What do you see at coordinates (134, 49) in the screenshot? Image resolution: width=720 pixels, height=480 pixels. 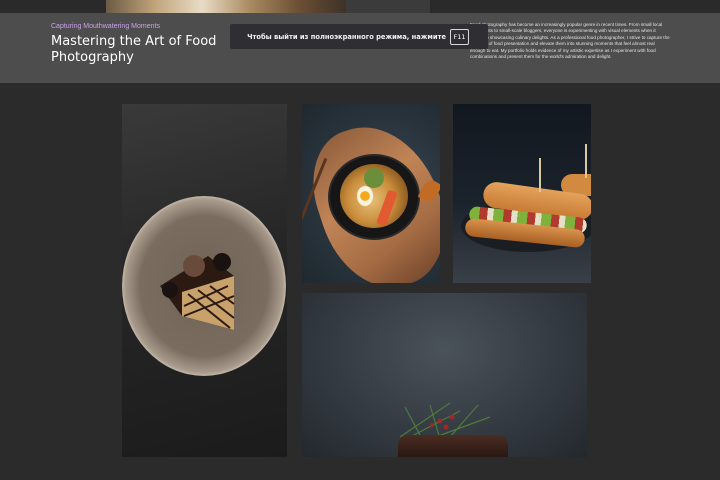 I see `page-title: Mastering the Art of Food Photography` at bounding box center [134, 49].